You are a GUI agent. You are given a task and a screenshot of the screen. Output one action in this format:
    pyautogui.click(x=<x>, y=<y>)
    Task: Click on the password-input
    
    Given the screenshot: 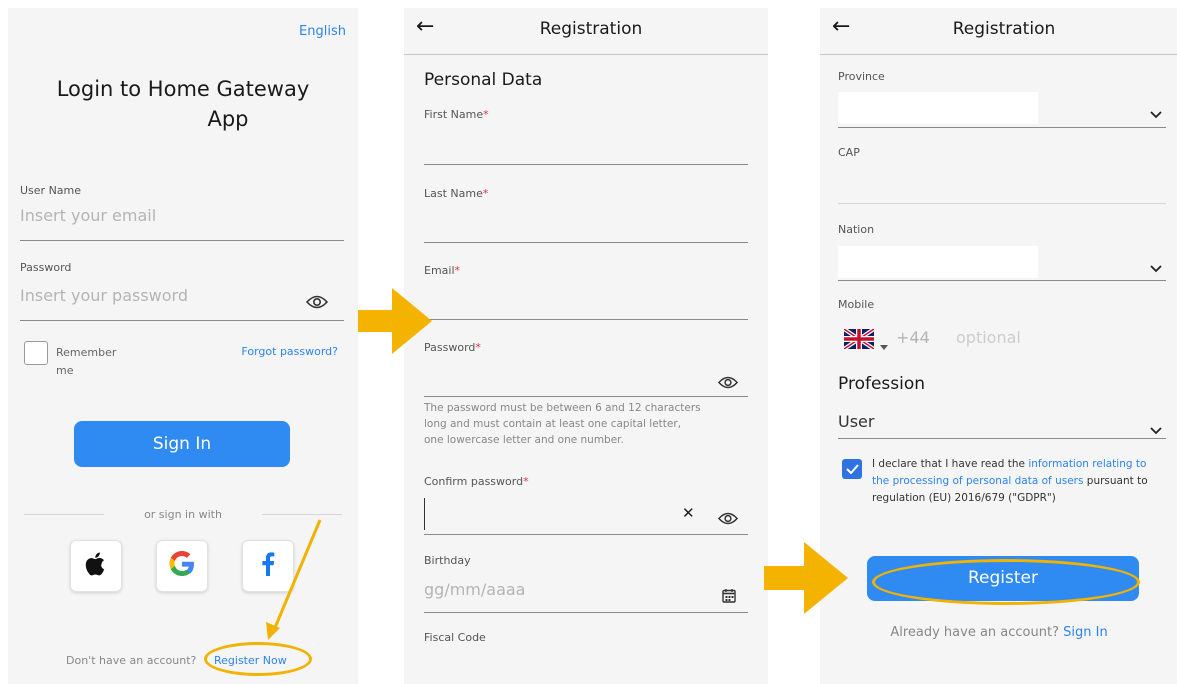 What is the action you would take?
    pyautogui.click(x=569, y=378)
    